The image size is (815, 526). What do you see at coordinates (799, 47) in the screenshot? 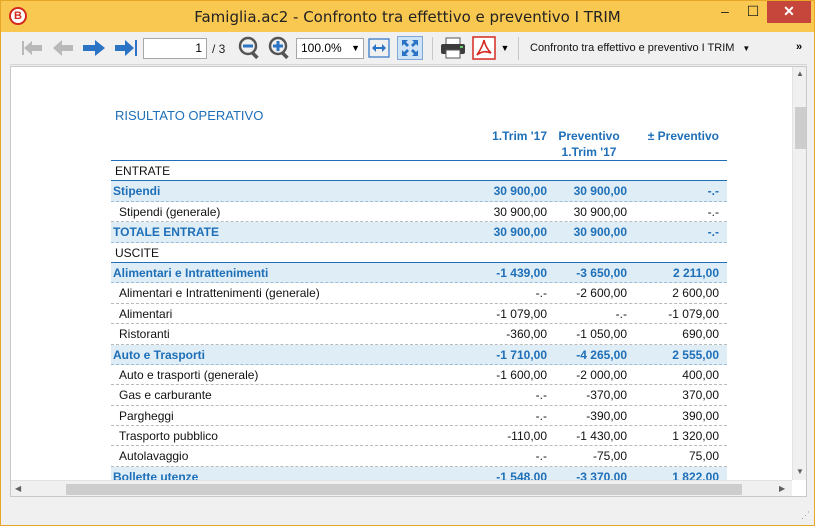
I see `toolbar-overflow-button: »` at bounding box center [799, 47].